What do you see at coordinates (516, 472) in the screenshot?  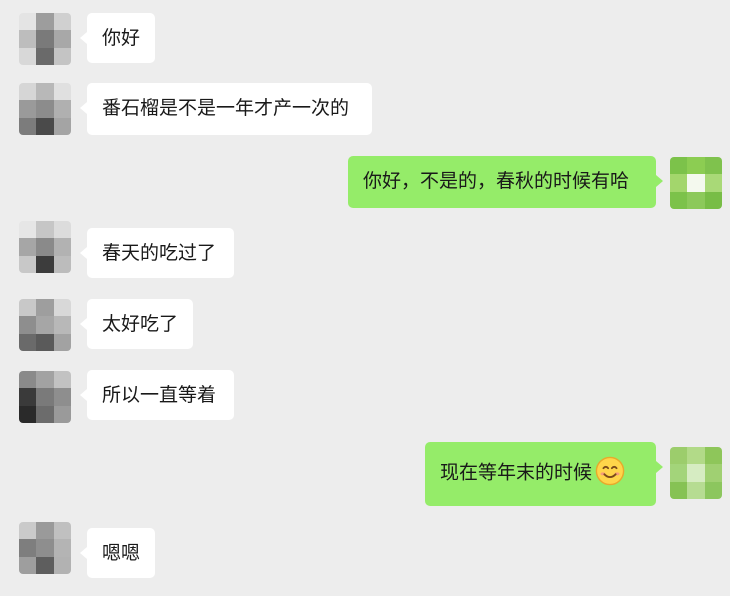 I see `message-text: 现在等年末的时候` at bounding box center [516, 472].